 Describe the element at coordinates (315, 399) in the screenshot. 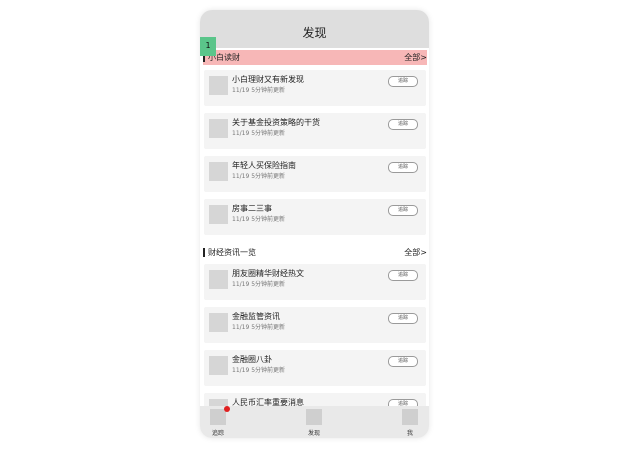

I see `list-item: 人民币汇率重要消息 追踪` at that location.